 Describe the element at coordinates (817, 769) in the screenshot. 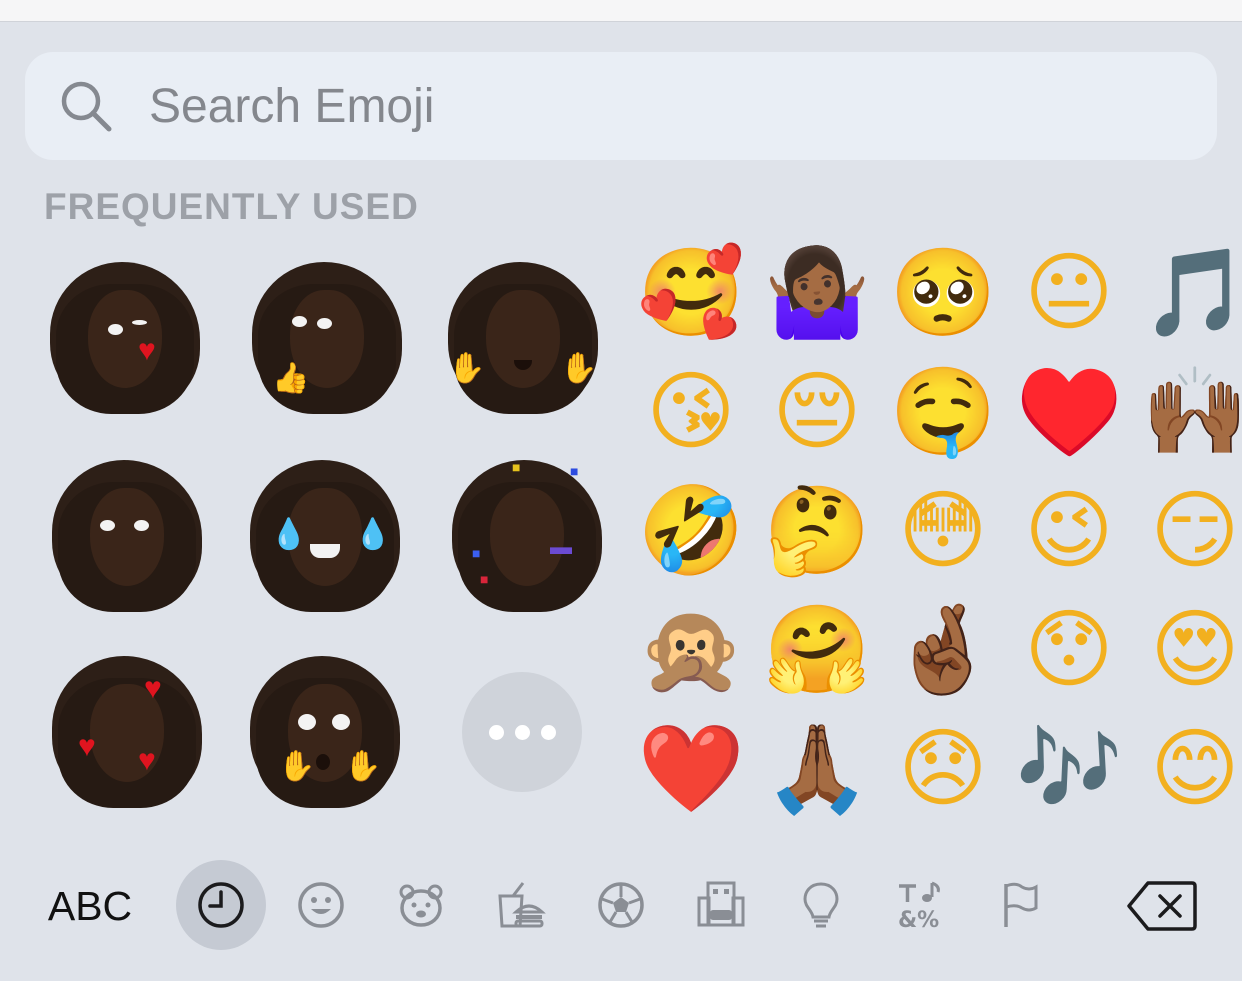

I see `emoji-folded-hands: 🙏🏾` at that location.